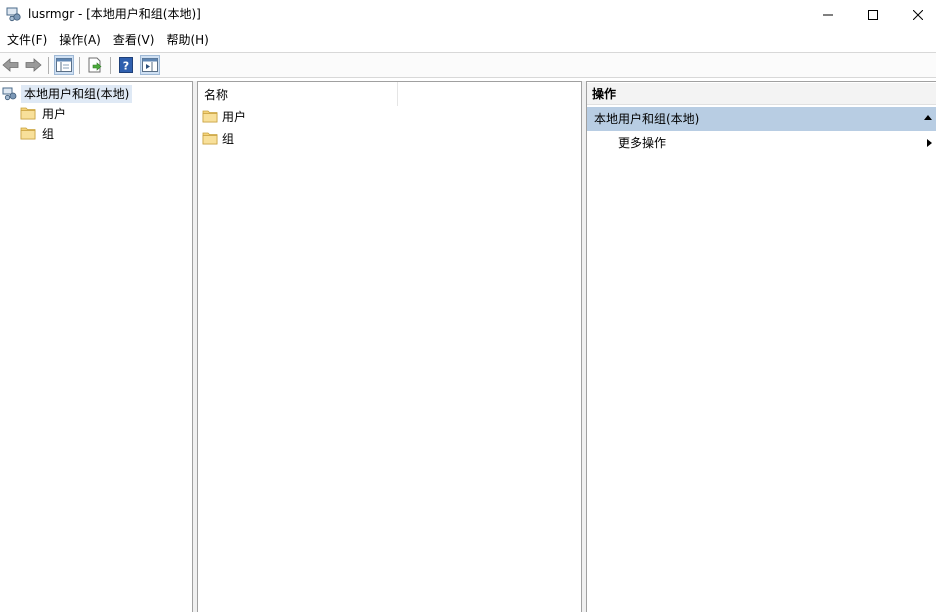 The image size is (936, 612). Describe the element at coordinates (14, 14) in the screenshot. I see `computer-management-icon` at that location.